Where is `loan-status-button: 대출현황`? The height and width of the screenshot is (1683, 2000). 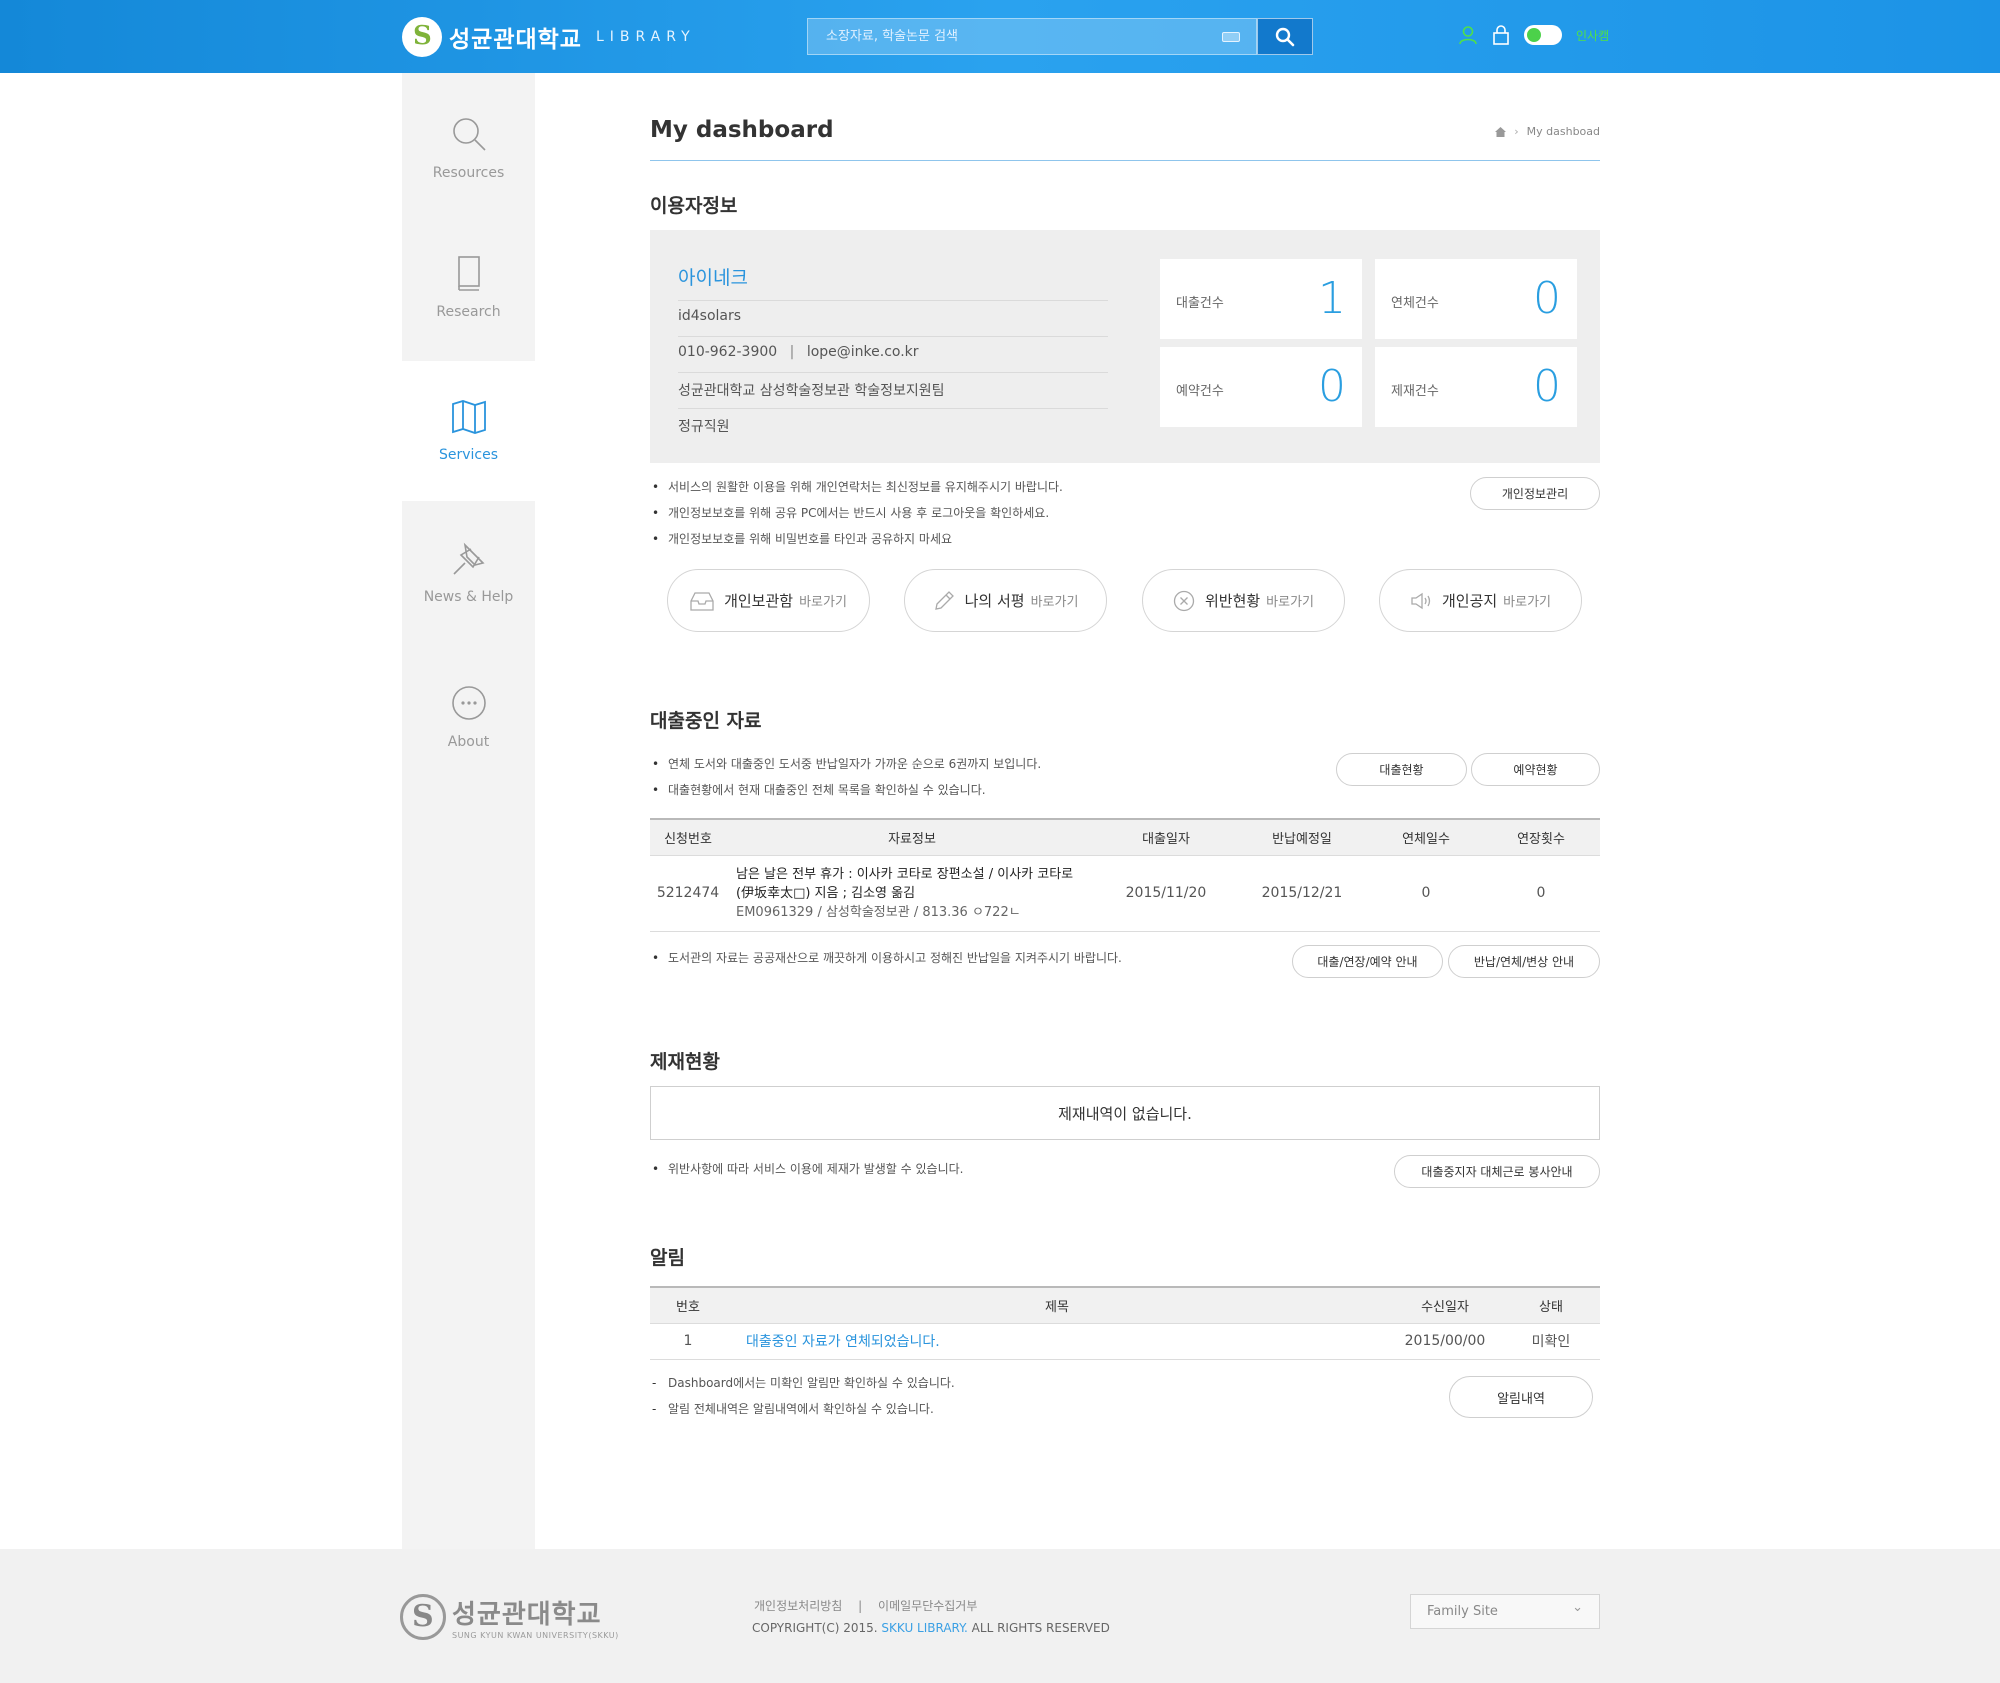
loan-status-button: 대출현황 is located at coordinates (1401, 769).